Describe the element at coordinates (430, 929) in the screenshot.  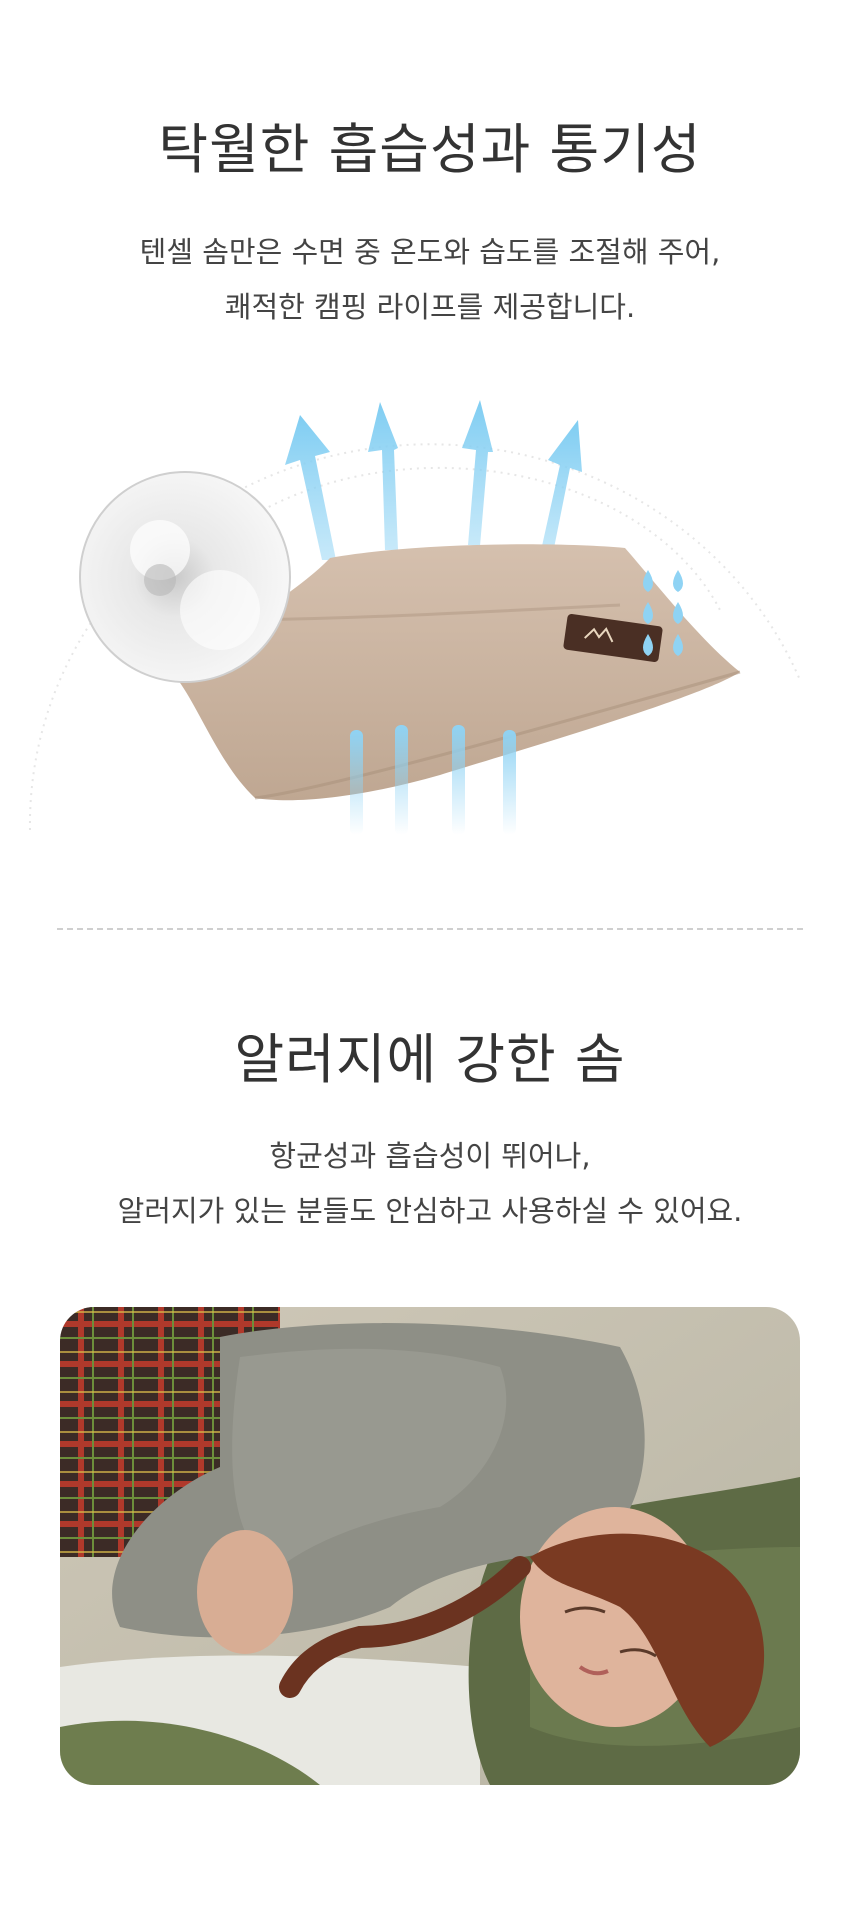
I see `section-divider` at that location.